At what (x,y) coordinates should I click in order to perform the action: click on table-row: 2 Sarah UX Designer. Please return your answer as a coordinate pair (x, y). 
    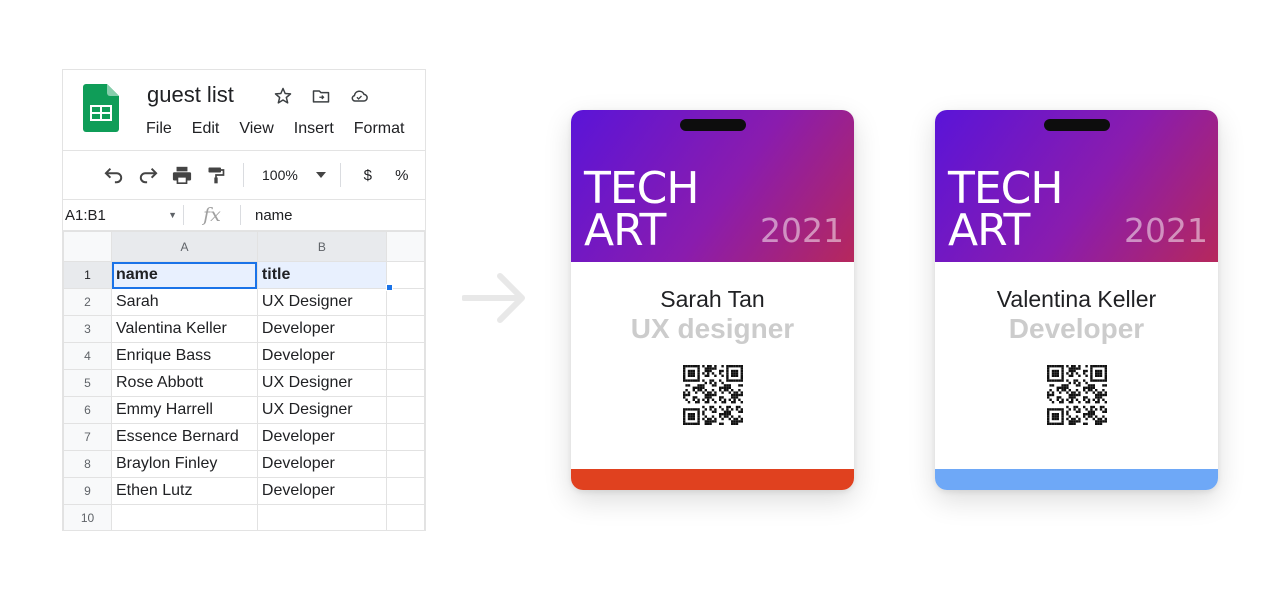
    Looking at the image, I should click on (244, 302).